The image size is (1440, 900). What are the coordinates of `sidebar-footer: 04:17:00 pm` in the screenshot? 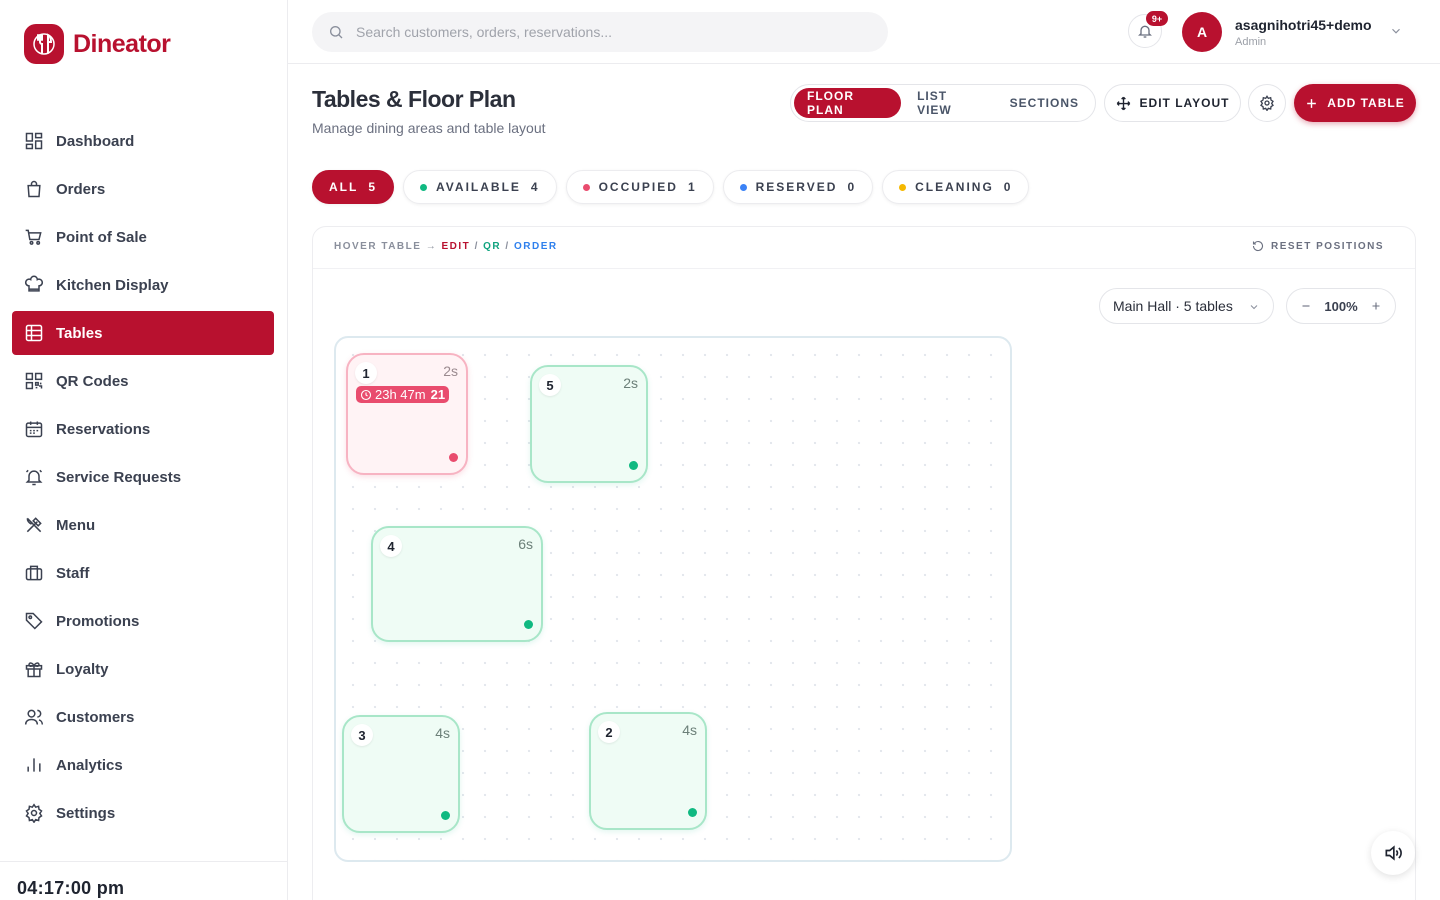 It's located at (143, 880).